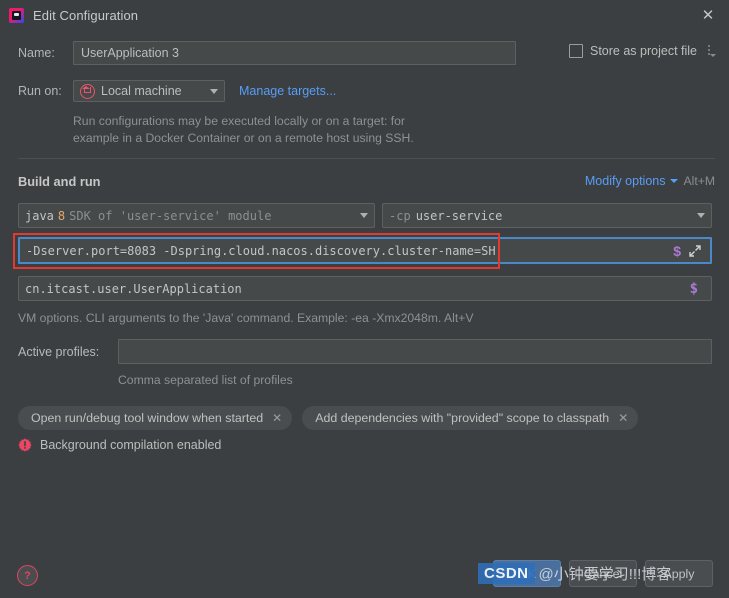  I want to click on jdk-select: java 8 SDK of 'user-service' module, so click(196, 215).